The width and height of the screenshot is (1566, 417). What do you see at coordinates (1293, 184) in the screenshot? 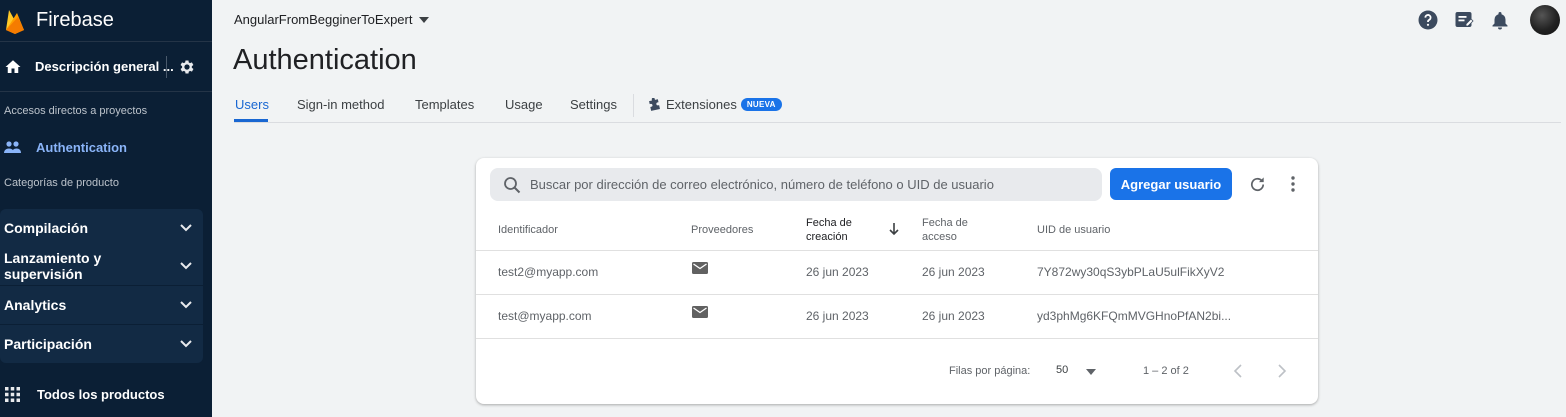
I see `more-vert-icon` at bounding box center [1293, 184].